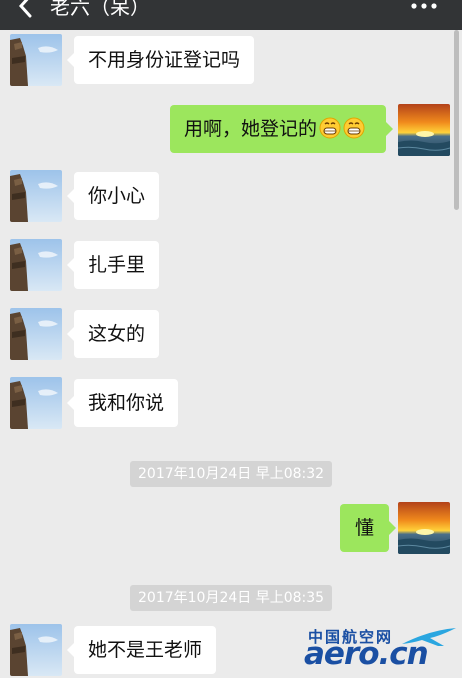 The image size is (462, 678). Describe the element at coordinates (145, 650) in the screenshot. I see `message-text: 她不是王老师` at that location.